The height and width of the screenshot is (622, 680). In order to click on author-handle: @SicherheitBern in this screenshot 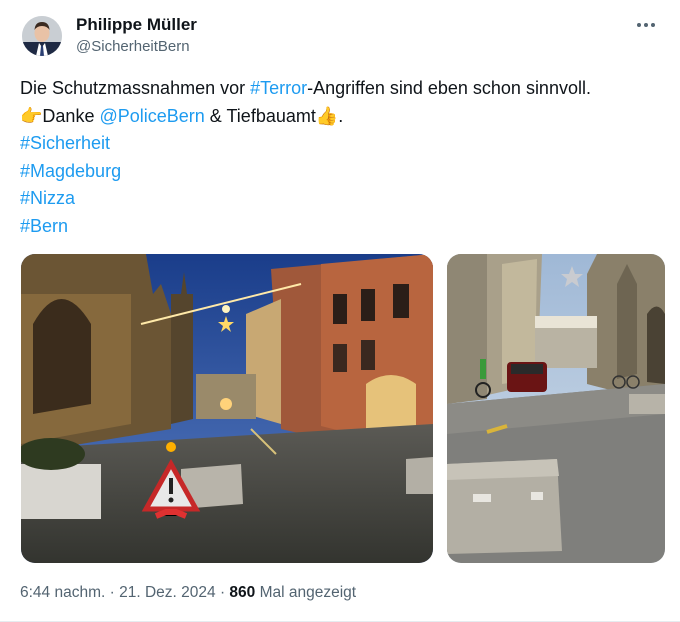, I will do `click(133, 46)`.